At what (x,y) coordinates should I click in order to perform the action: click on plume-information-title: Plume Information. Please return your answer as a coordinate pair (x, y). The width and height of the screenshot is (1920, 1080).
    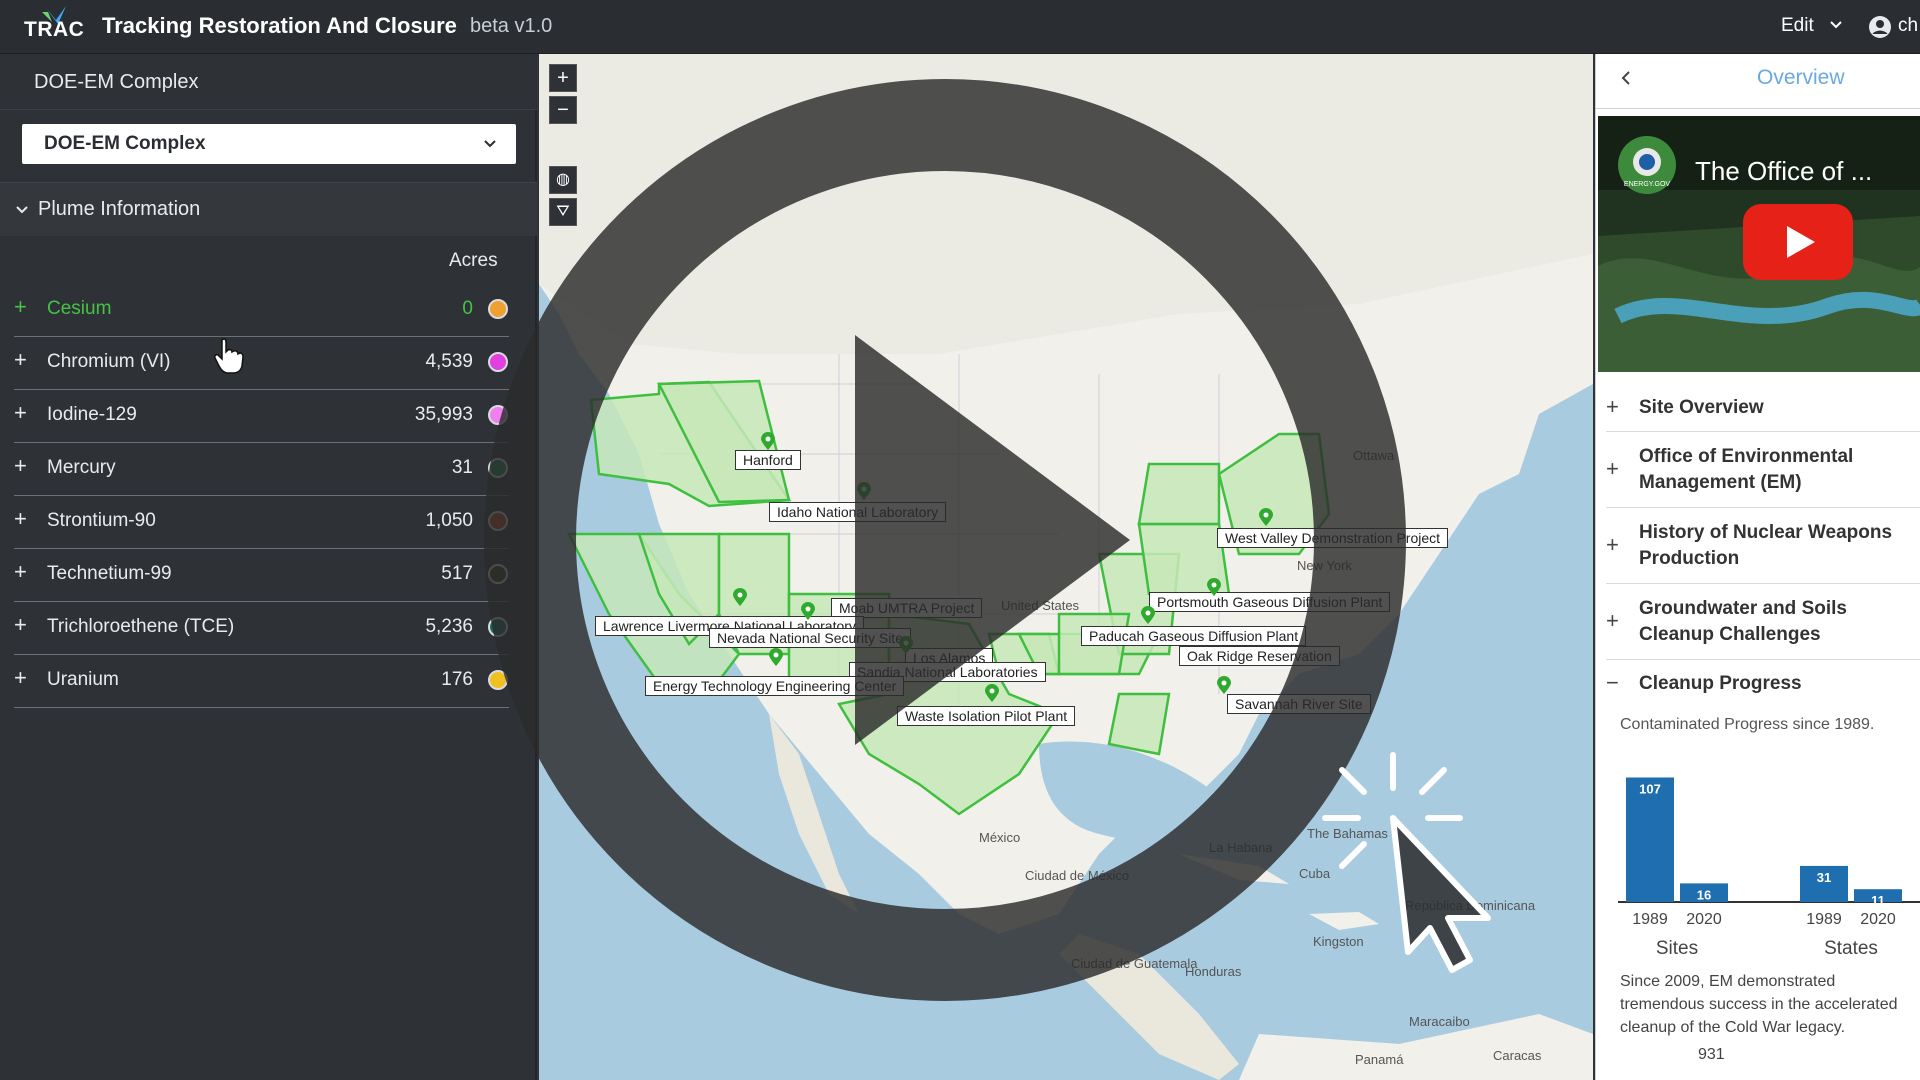
    Looking at the image, I should click on (119, 209).